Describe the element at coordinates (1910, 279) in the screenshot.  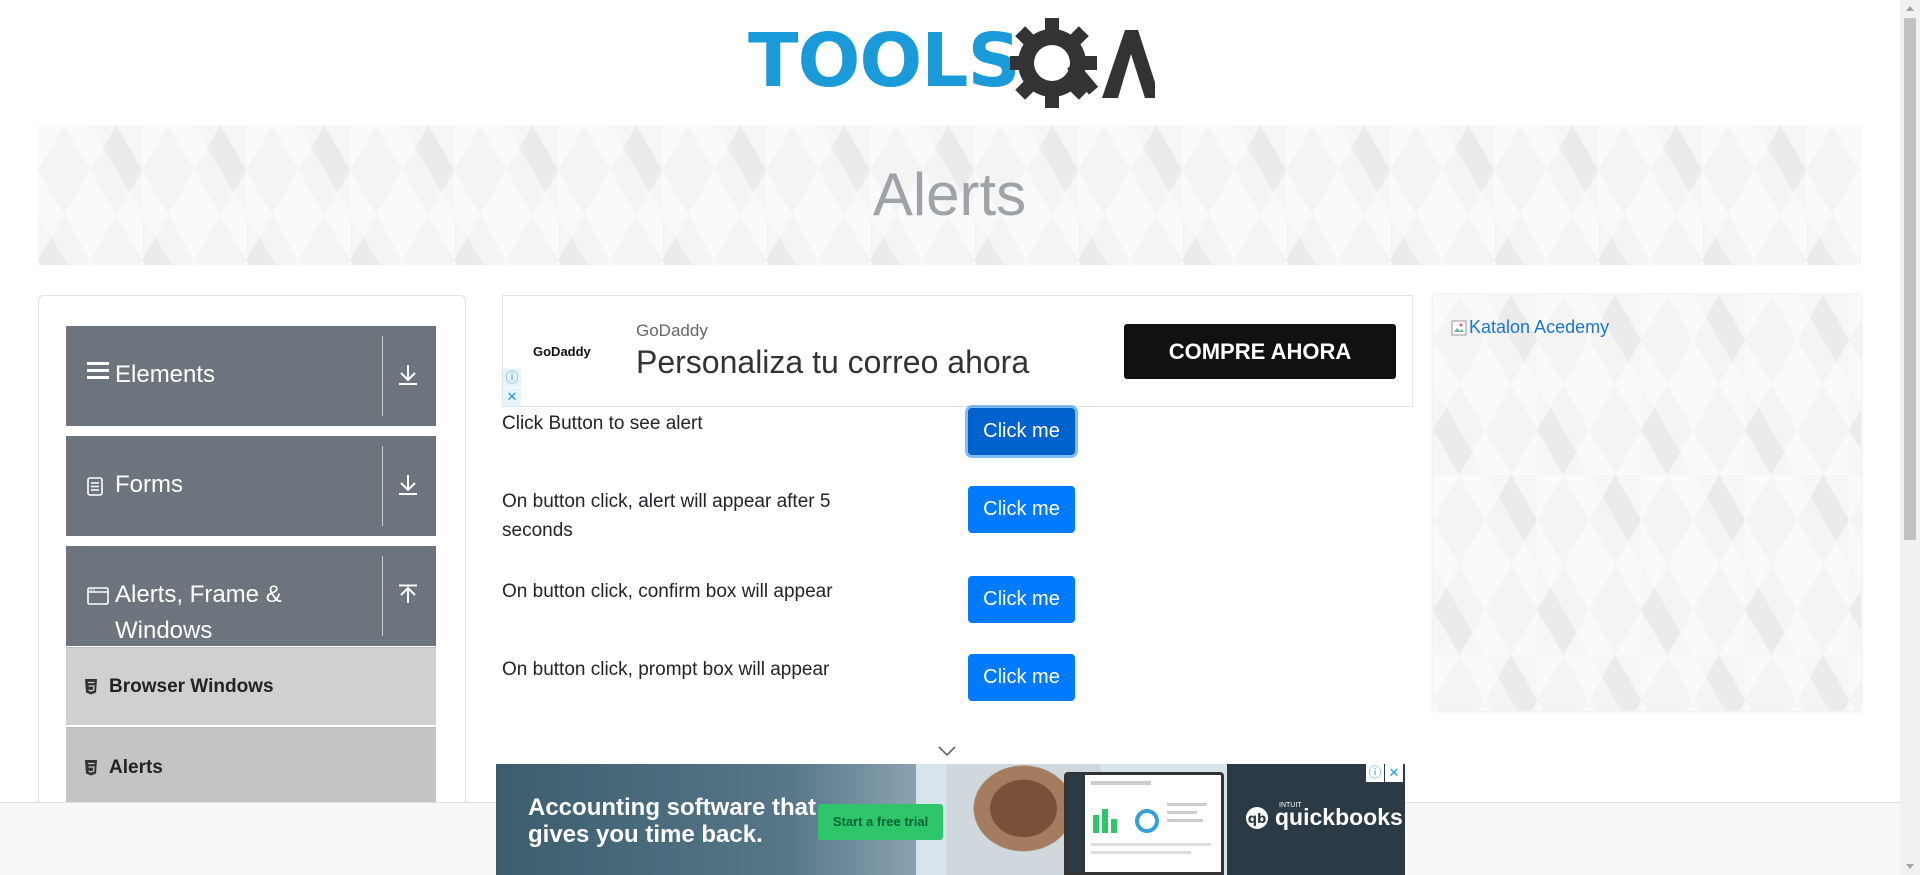
I see `scrollbar-thumb` at that location.